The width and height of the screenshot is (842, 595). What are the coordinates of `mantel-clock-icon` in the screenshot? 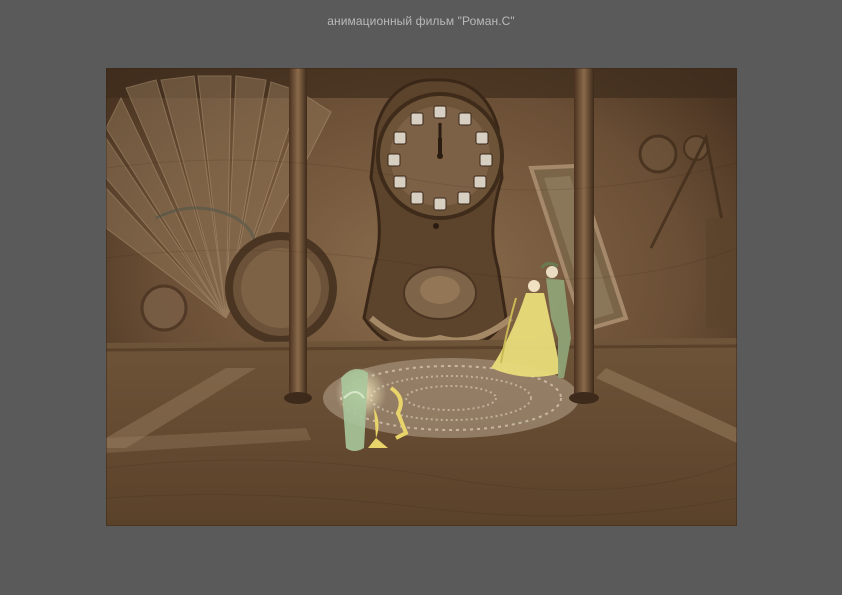 It's located at (437, 216).